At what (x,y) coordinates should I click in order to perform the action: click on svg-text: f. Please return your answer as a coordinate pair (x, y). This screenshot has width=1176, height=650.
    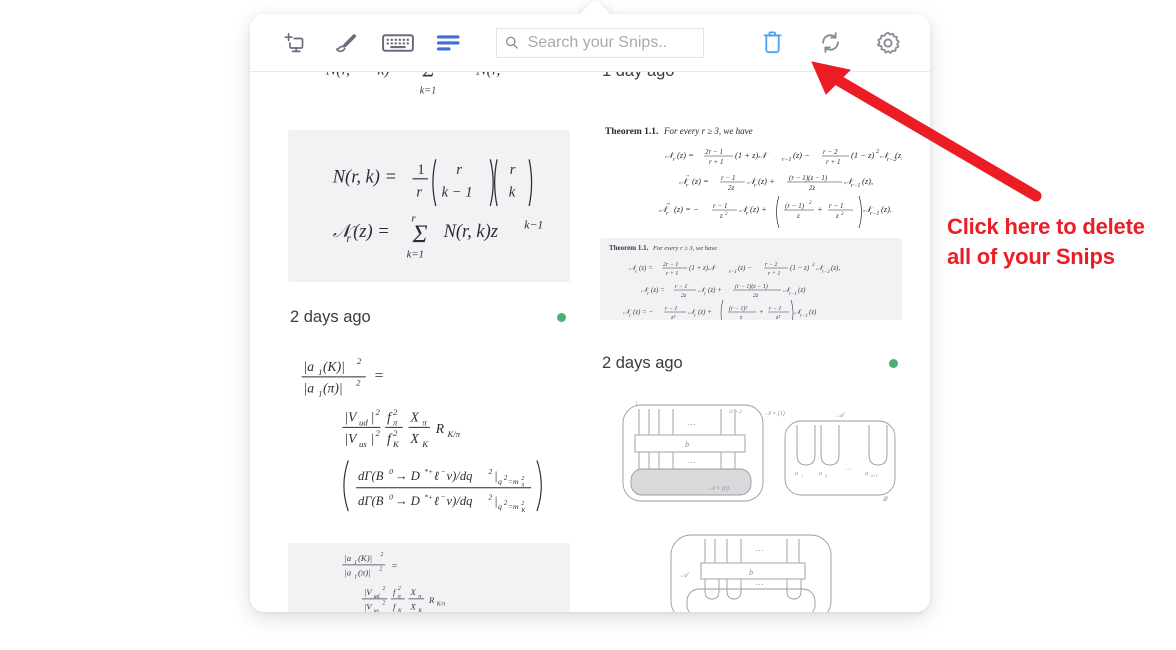
    Looking at the image, I should click on (395, 592).